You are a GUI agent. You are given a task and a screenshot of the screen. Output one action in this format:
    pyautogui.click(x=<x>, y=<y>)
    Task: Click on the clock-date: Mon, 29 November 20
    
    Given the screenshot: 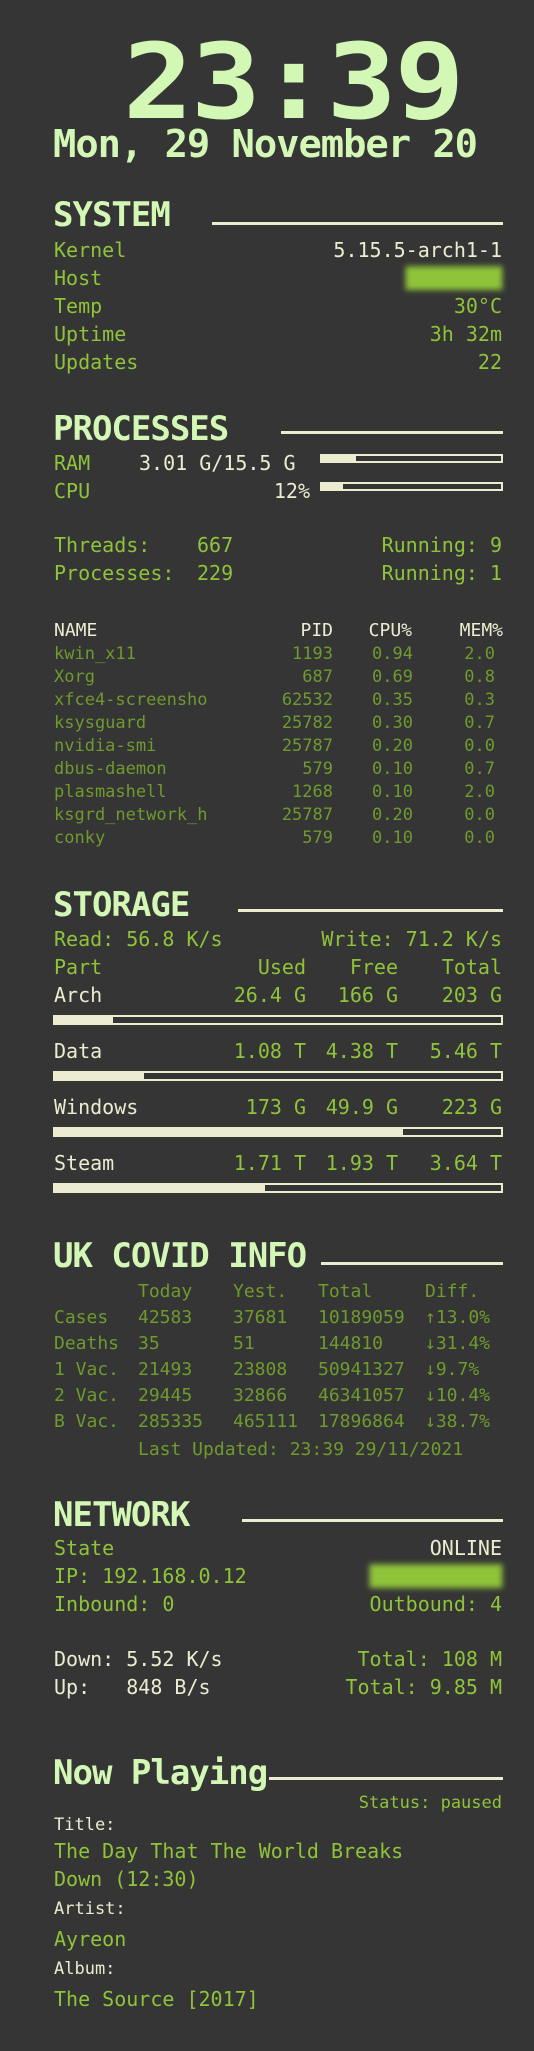 What is the action you would take?
    pyautogui.click(x=265, y=144)
    